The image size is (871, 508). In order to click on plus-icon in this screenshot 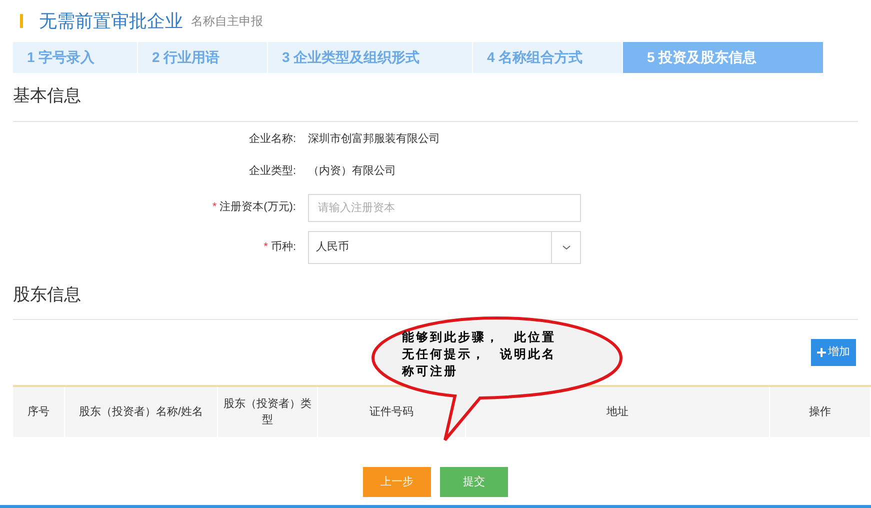, I will do `click(821, 352)`.